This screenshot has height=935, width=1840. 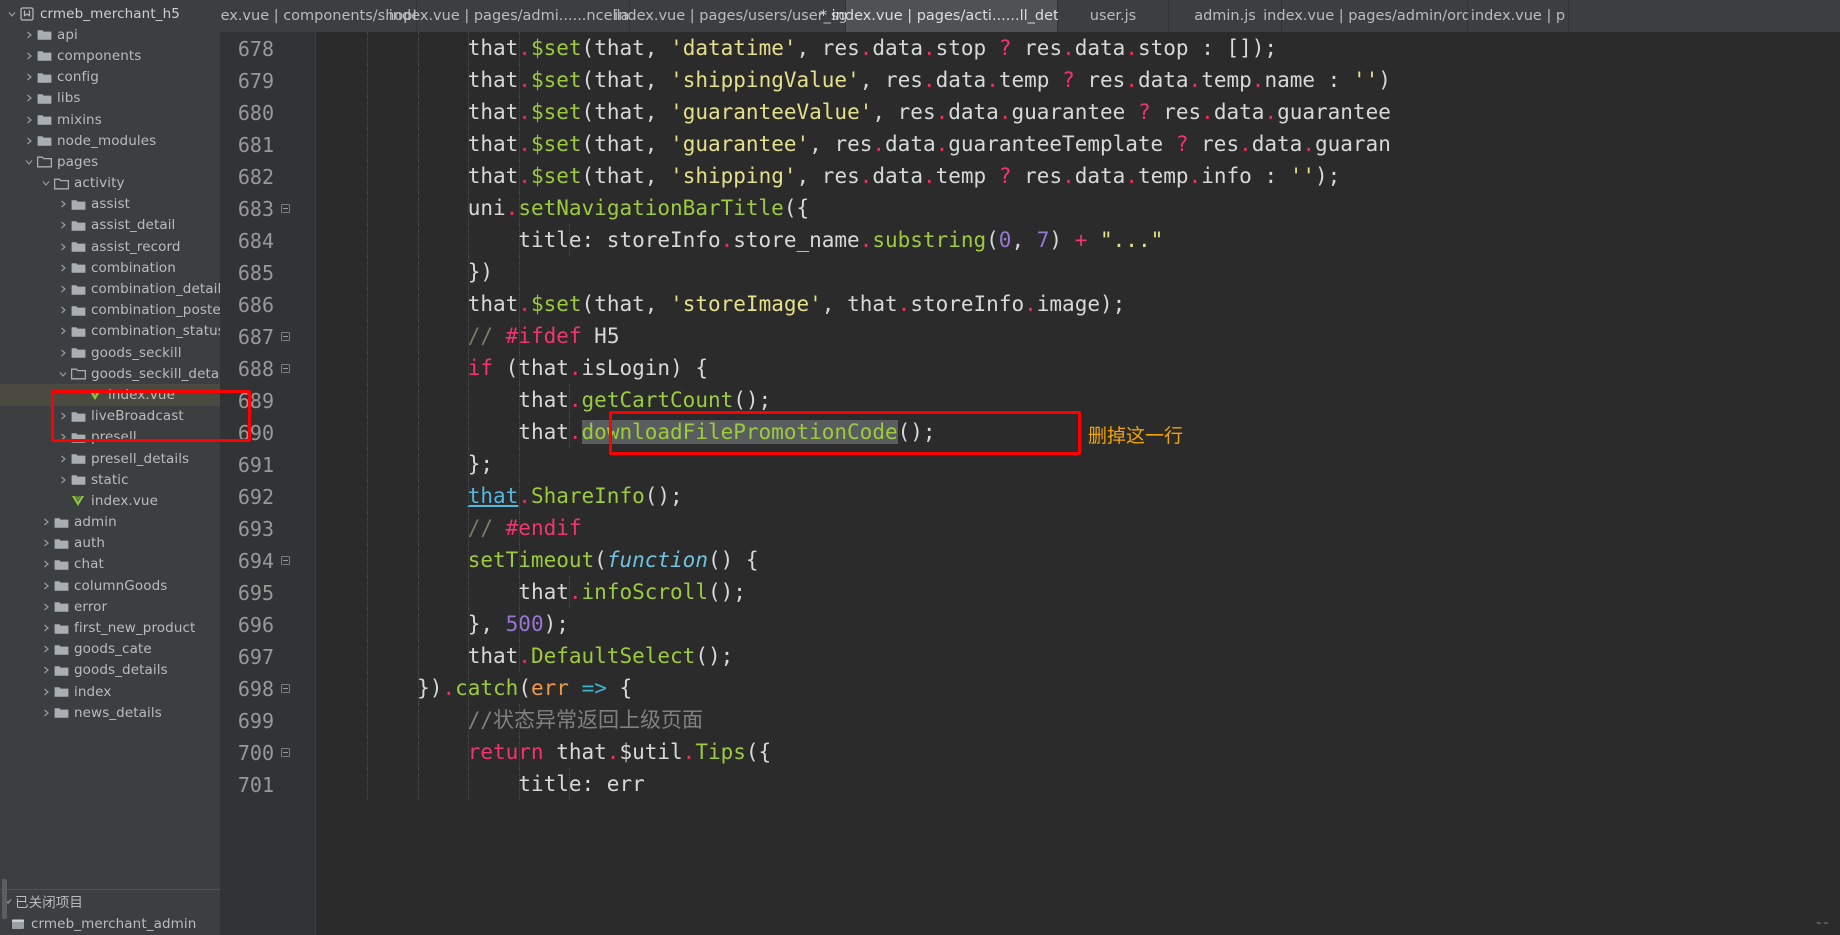 I want to click on code-line: return that.$util.Tips({, so click(x=1078, y=752).